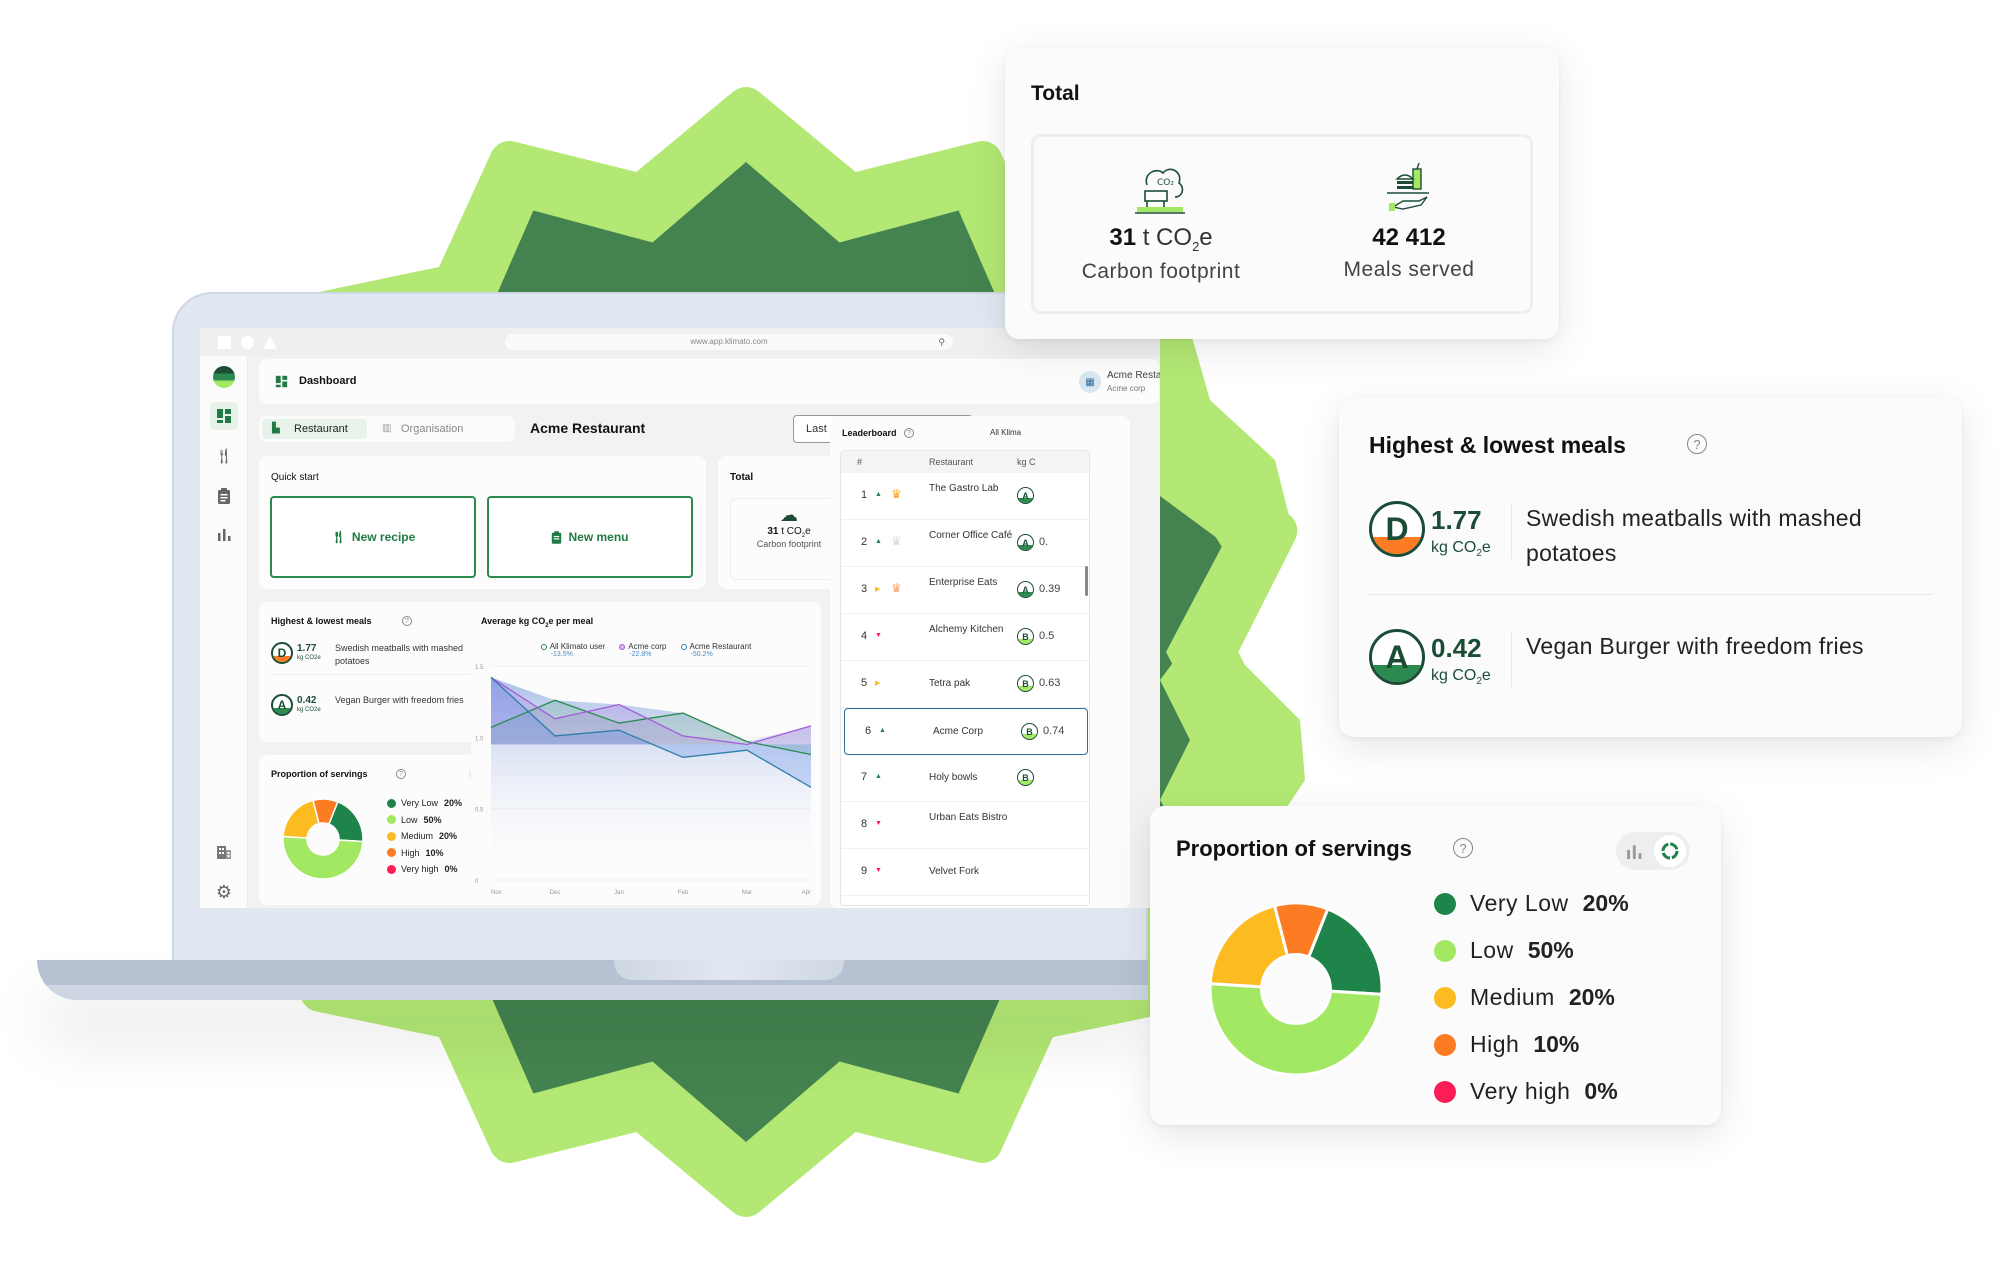 This screenshot has height=1268, width=2000. I want to click on legend-item: Acme Restaurant -50.2%, so click(715, 650).